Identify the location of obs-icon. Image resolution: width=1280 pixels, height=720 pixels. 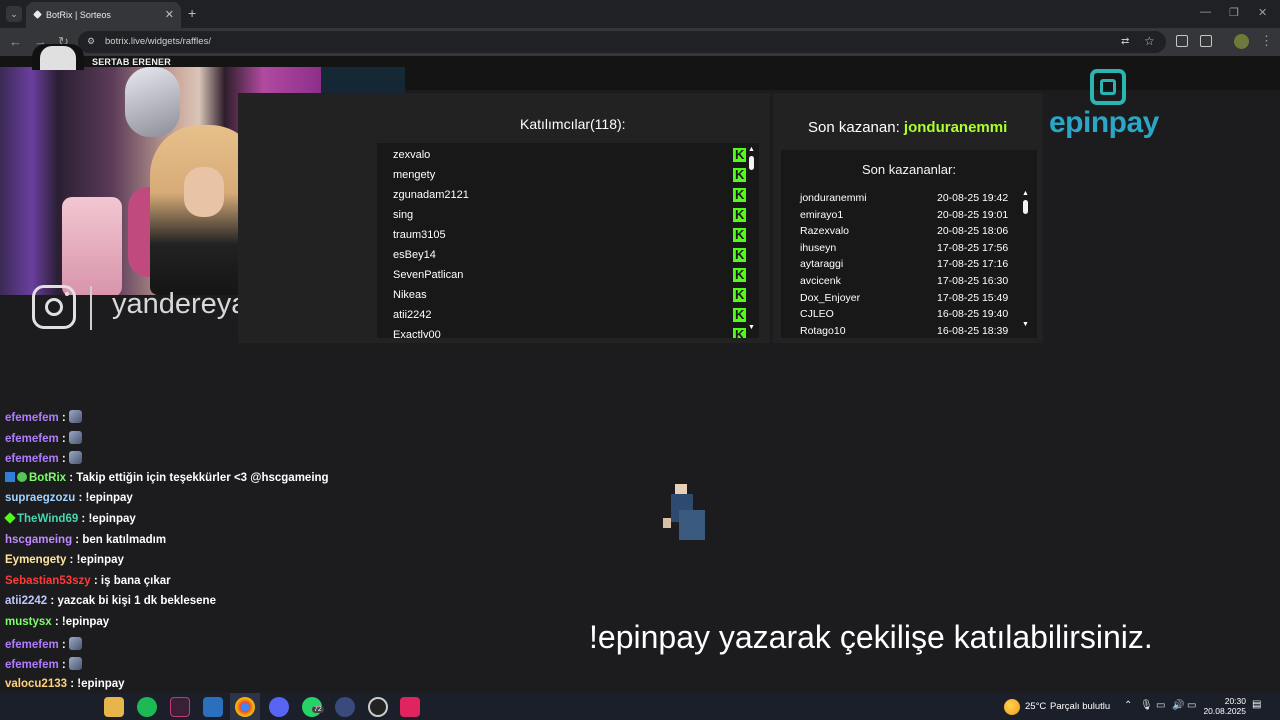
(378, 707).